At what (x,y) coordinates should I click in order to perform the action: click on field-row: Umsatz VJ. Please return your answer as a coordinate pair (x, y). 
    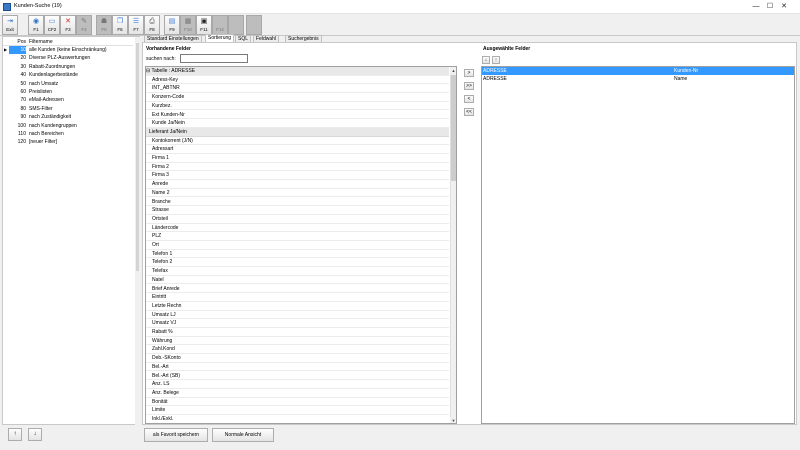
    Looking at the image, I should click on (297, 323).